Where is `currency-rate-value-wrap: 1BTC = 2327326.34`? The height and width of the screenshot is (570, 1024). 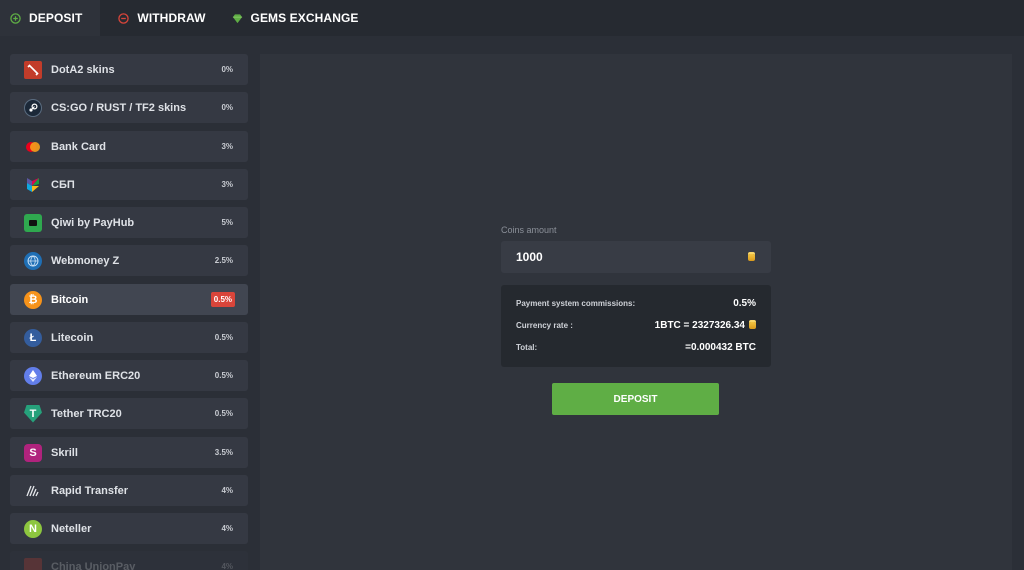 currency-rate-value-wrap: 1BTC = 2327326.34 is located at coordinates (705, 325).